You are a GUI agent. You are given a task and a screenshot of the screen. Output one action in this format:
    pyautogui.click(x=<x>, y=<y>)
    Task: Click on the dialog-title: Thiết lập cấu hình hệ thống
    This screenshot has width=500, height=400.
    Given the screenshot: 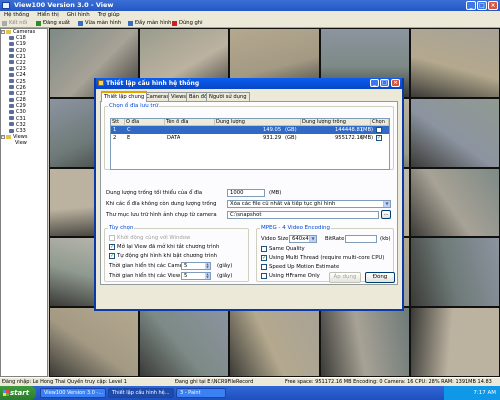 What is the action you would take?
    pyautogui.click(x=153, y=83)
    